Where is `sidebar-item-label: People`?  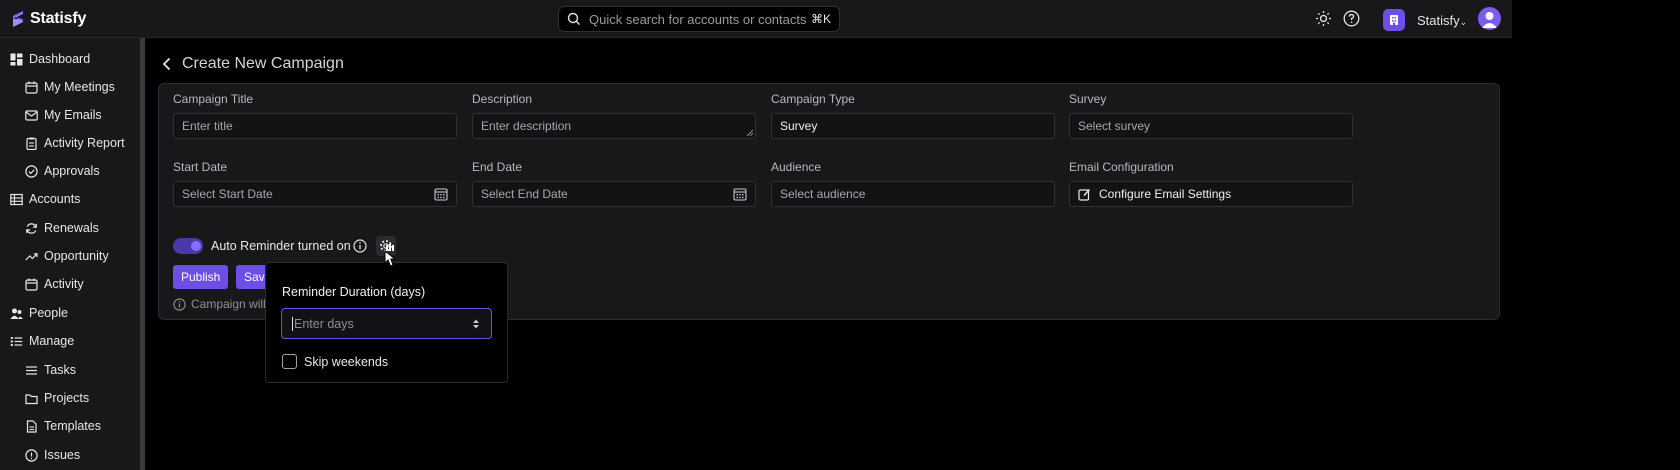
sidebar-item-label: People is located at coordinates (48, 313).